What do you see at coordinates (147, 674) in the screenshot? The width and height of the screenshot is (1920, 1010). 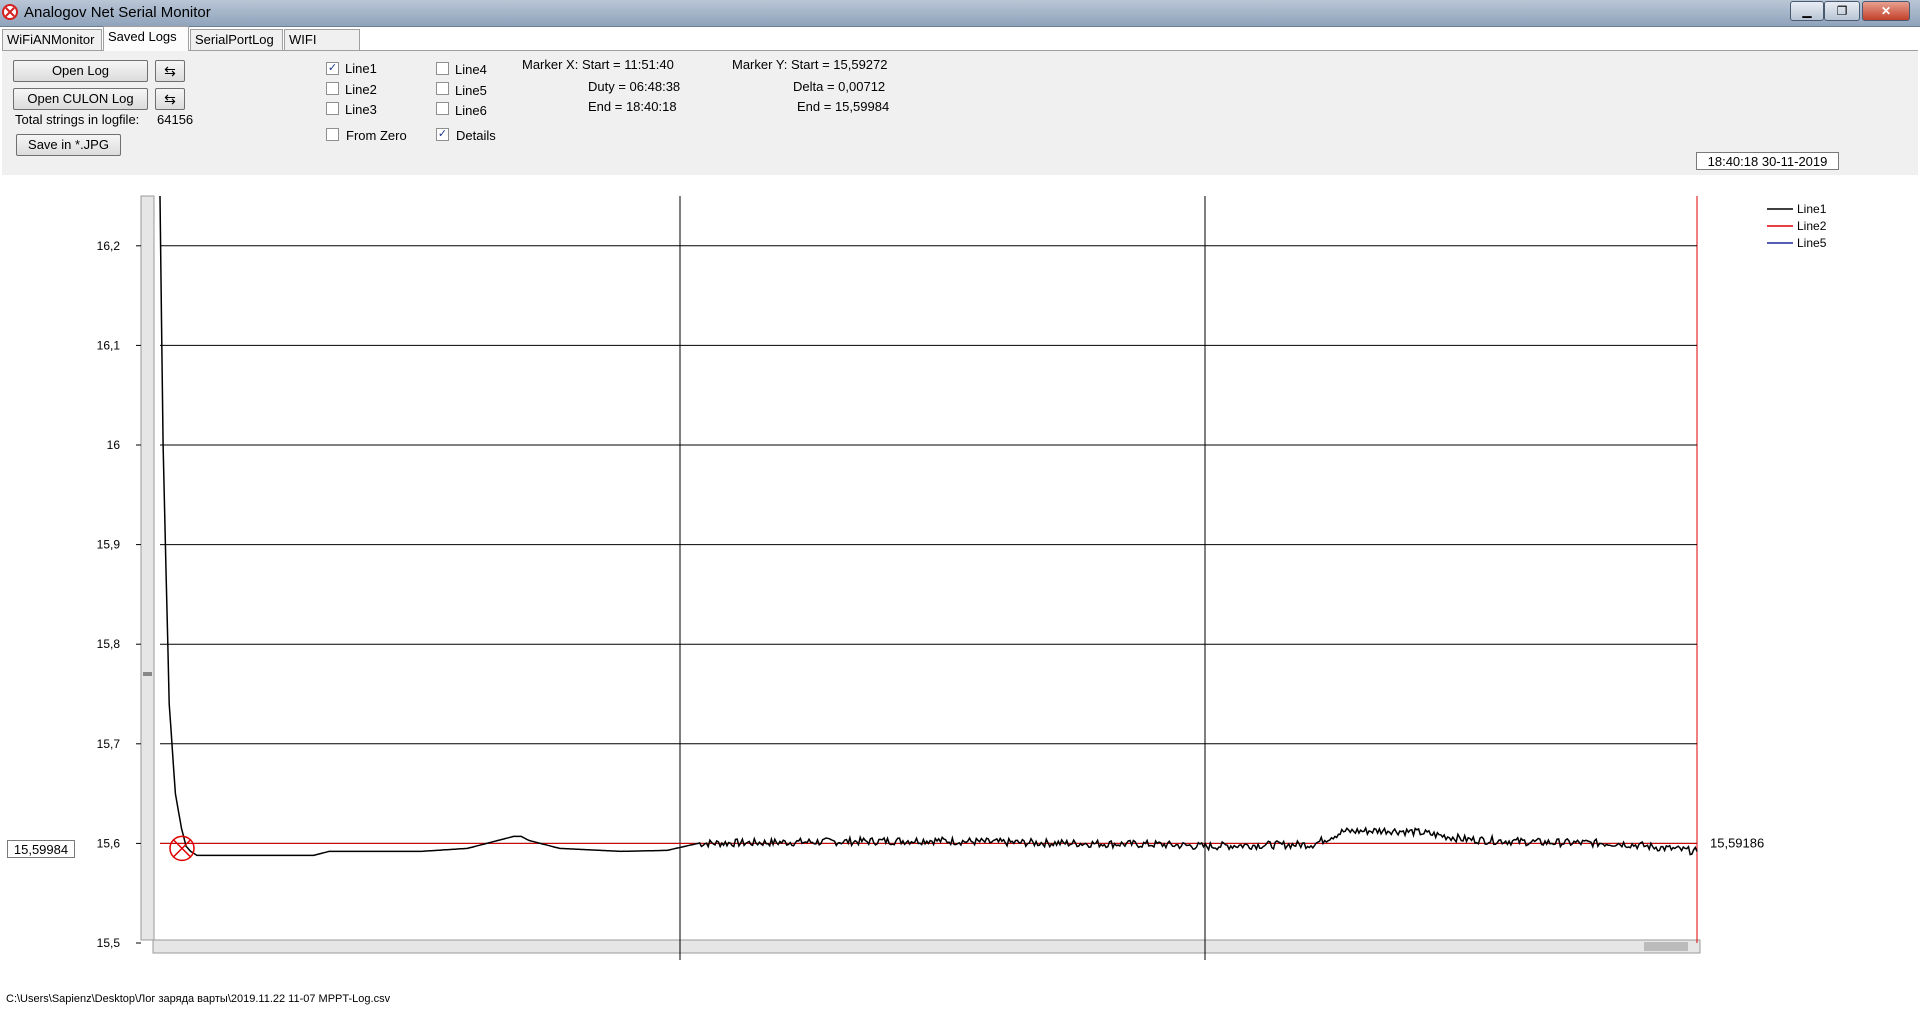 I see `vertical-scrollbar-thumb` at bounding box center [147, 674].